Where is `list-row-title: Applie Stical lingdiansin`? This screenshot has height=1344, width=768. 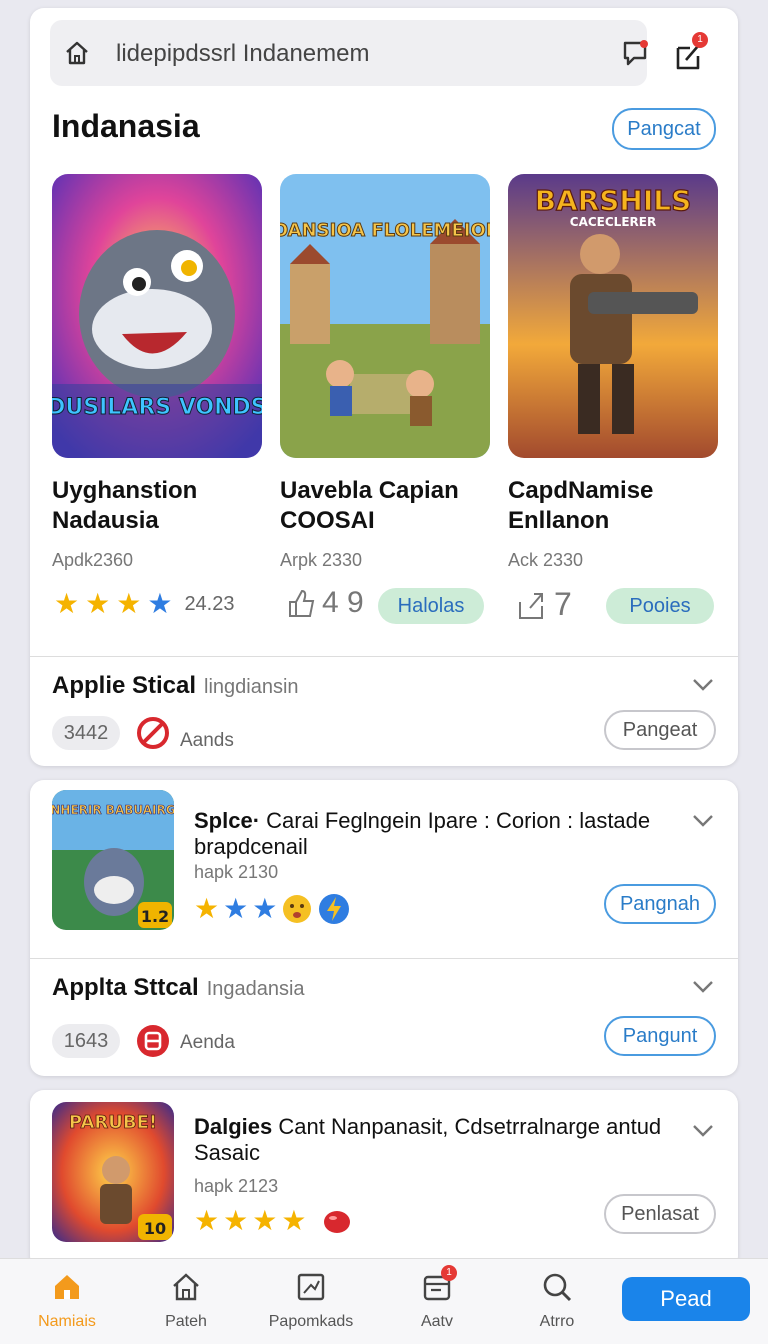 list-row-title: Applie Stical lingdiansin is located at coordinates (175, 686).